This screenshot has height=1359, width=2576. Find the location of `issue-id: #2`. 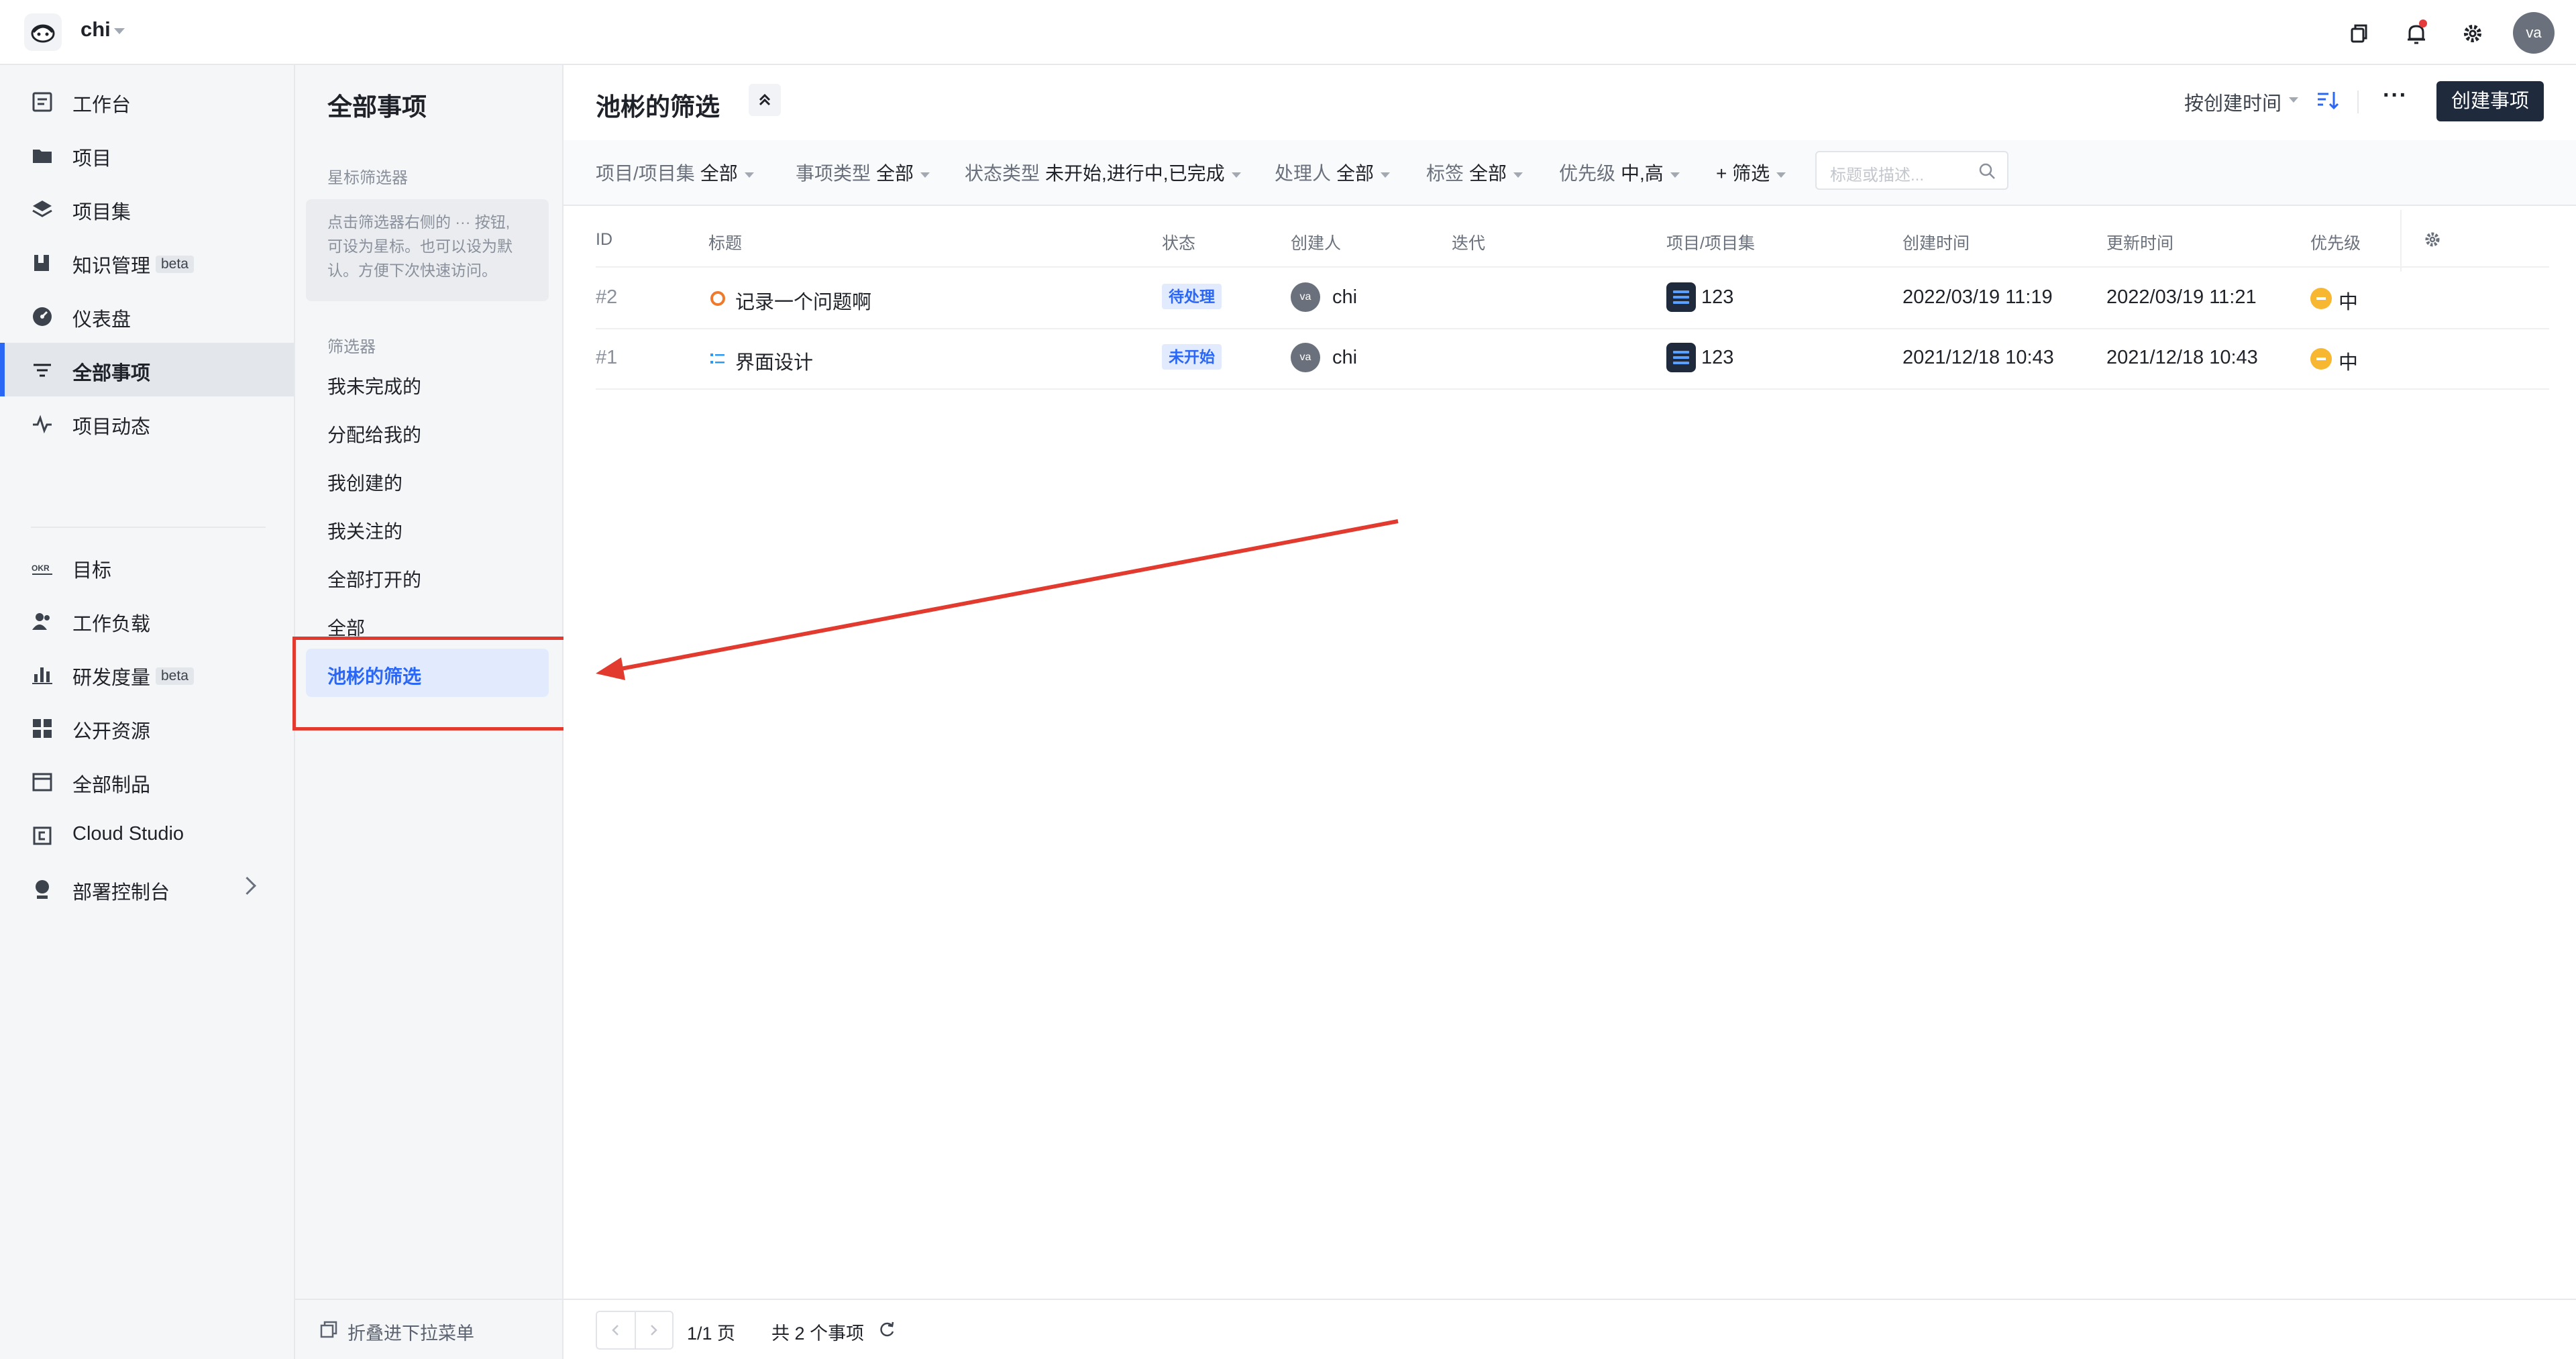

issue-id: #2 is located at coordinates (606, 297).